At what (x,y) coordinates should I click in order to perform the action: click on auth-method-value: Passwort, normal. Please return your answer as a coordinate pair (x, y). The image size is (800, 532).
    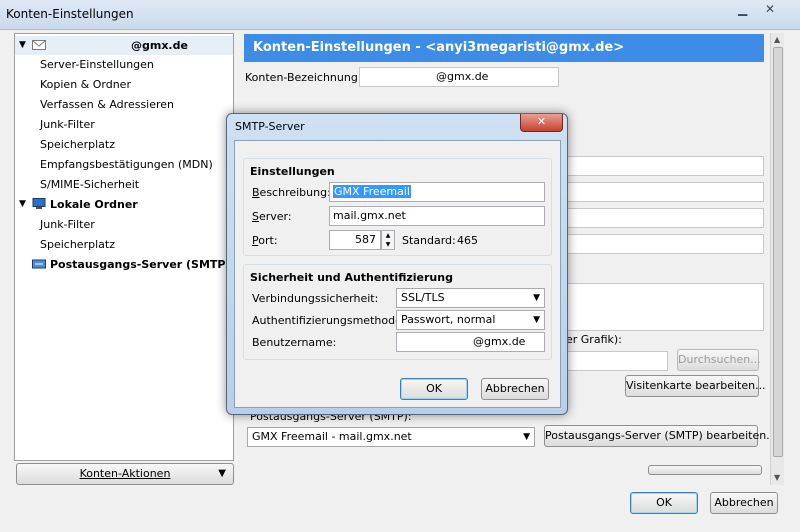
    Looking at the image, I should click on (448, 319).